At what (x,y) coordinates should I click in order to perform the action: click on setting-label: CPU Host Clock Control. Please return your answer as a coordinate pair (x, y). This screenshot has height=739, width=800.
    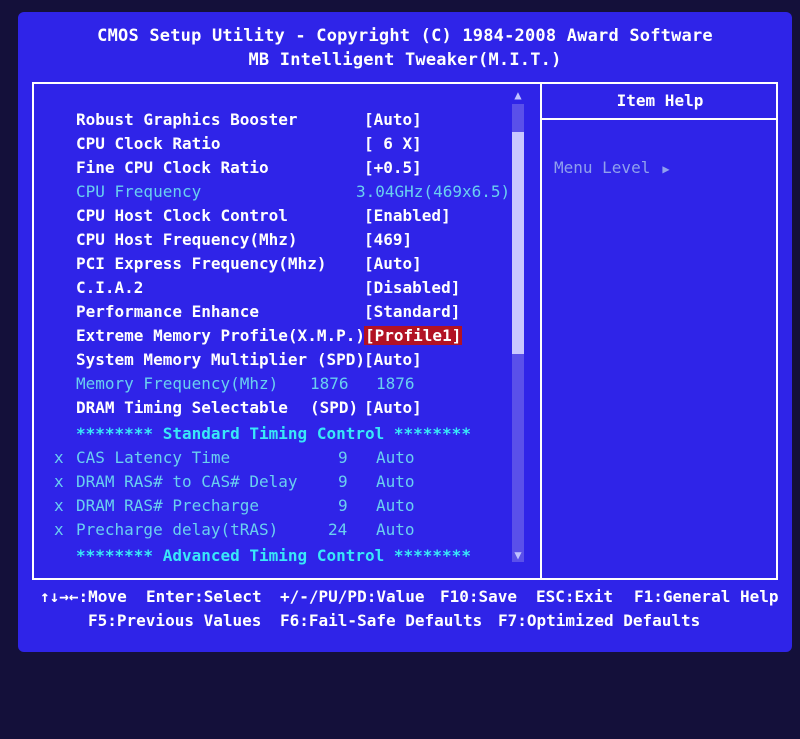
    Looking at the image, I should click on (182, 215).